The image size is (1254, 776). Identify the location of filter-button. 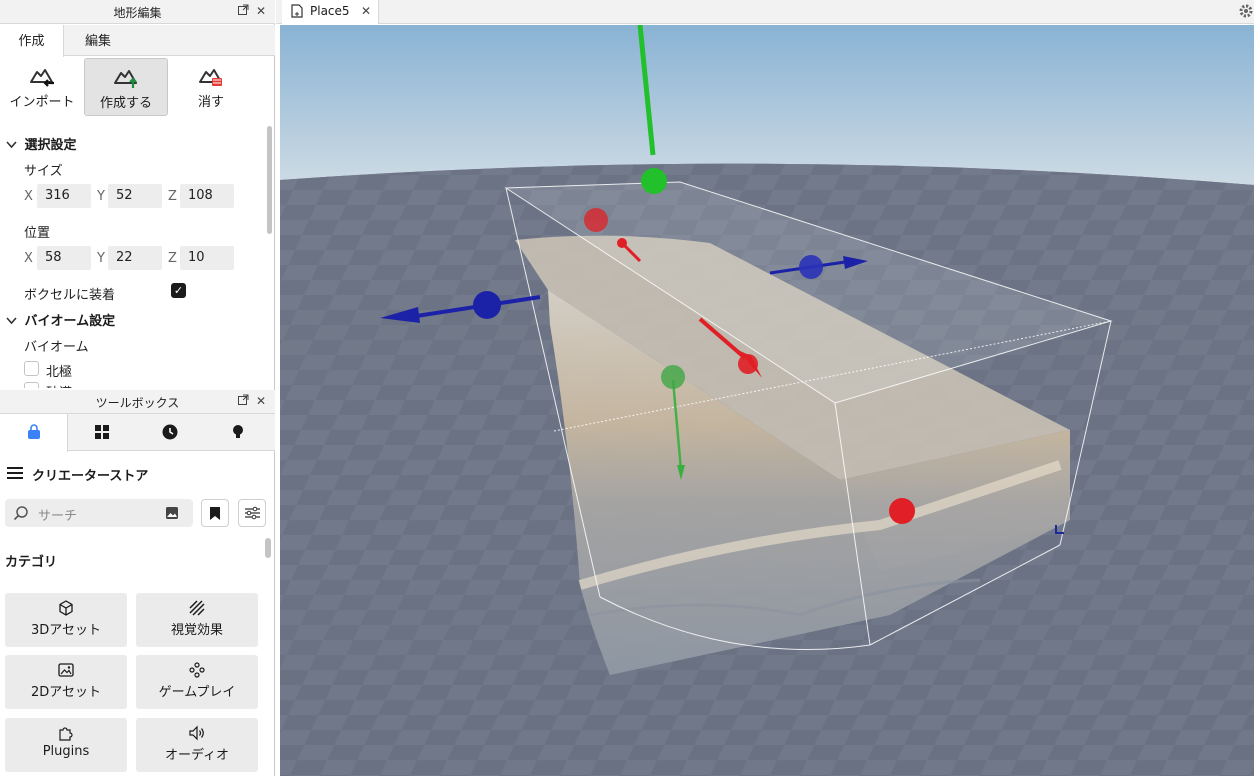
(252, 513).